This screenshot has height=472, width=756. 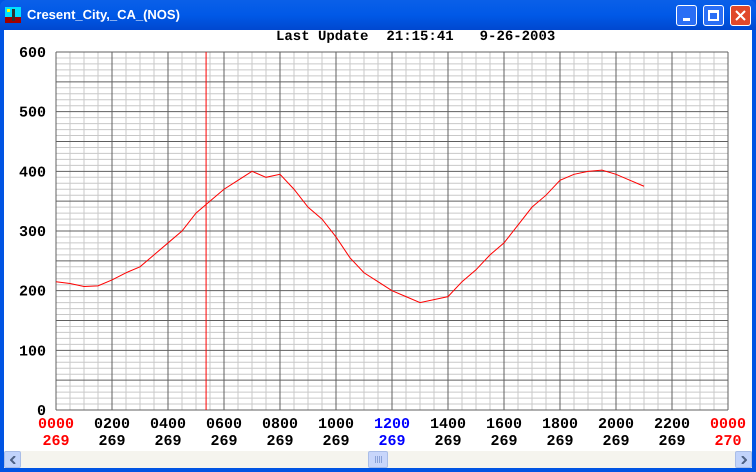 I want to click on close-button, so click(x=740, y=15).